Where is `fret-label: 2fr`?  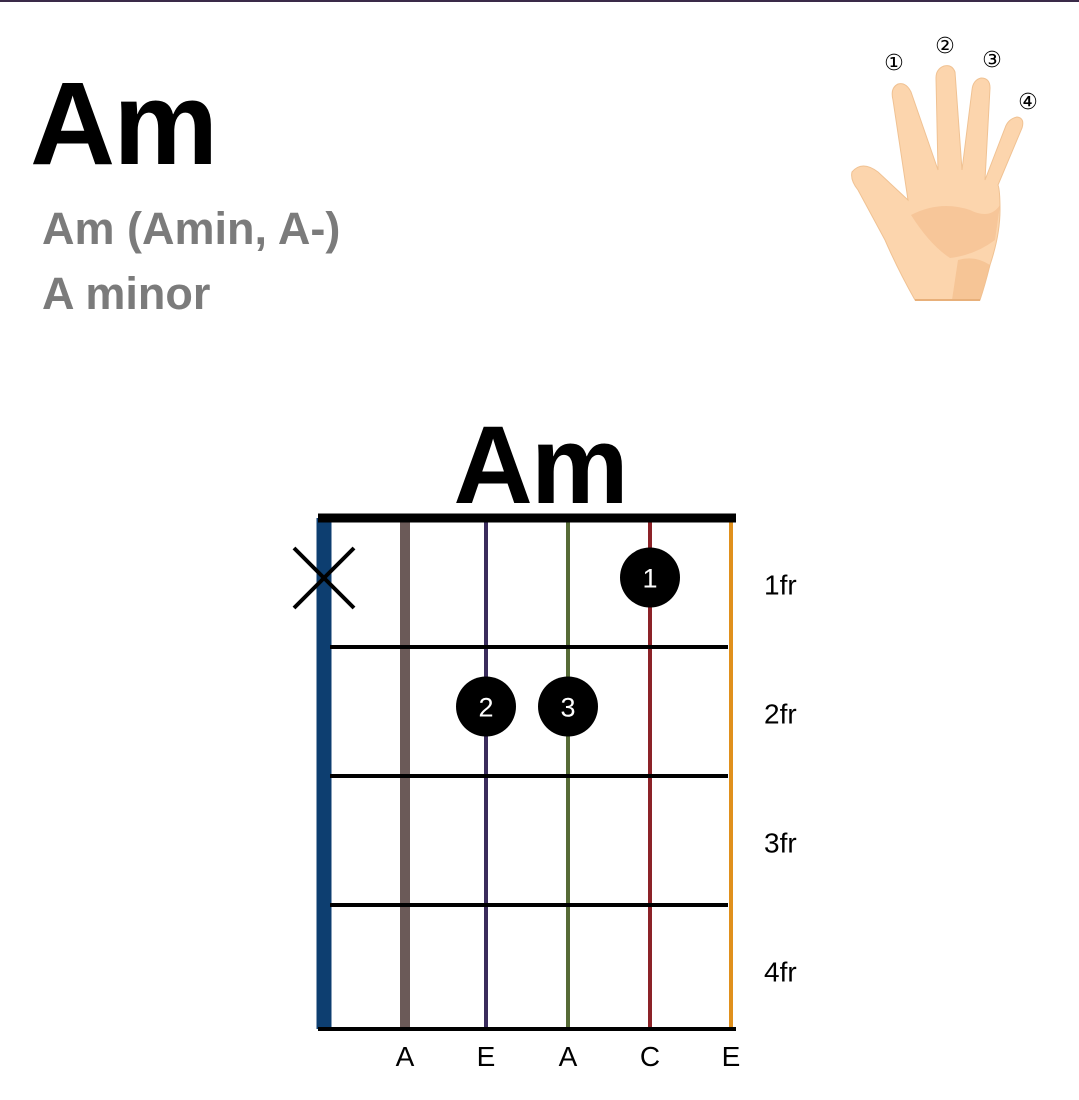 fret-label: 2fr is located at coordinates (780, 714).